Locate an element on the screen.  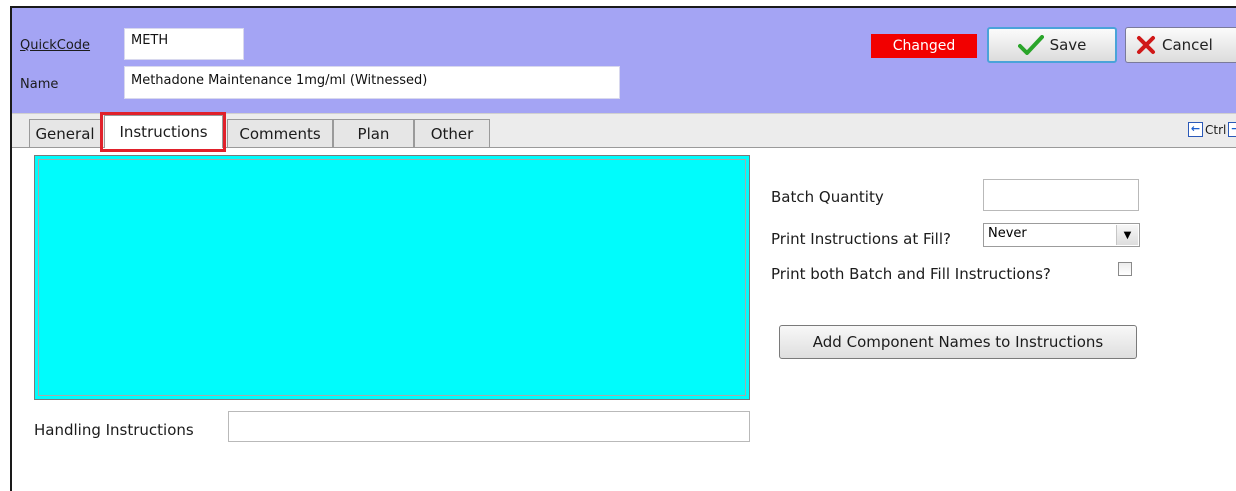
arrow-left-icon: ← is located at coordinates (1195, 129).